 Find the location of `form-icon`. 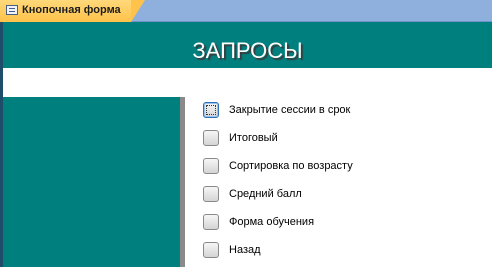

form-icon is located at coordinates (12, 10).